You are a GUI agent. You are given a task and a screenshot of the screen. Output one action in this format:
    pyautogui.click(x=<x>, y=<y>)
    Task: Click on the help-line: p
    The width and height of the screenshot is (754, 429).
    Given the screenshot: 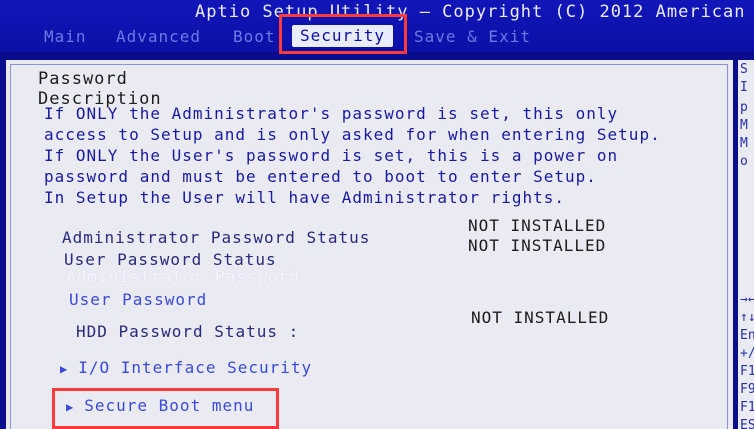 What is the action you would take?
    pyautogui.click(x=744, y=107)
    